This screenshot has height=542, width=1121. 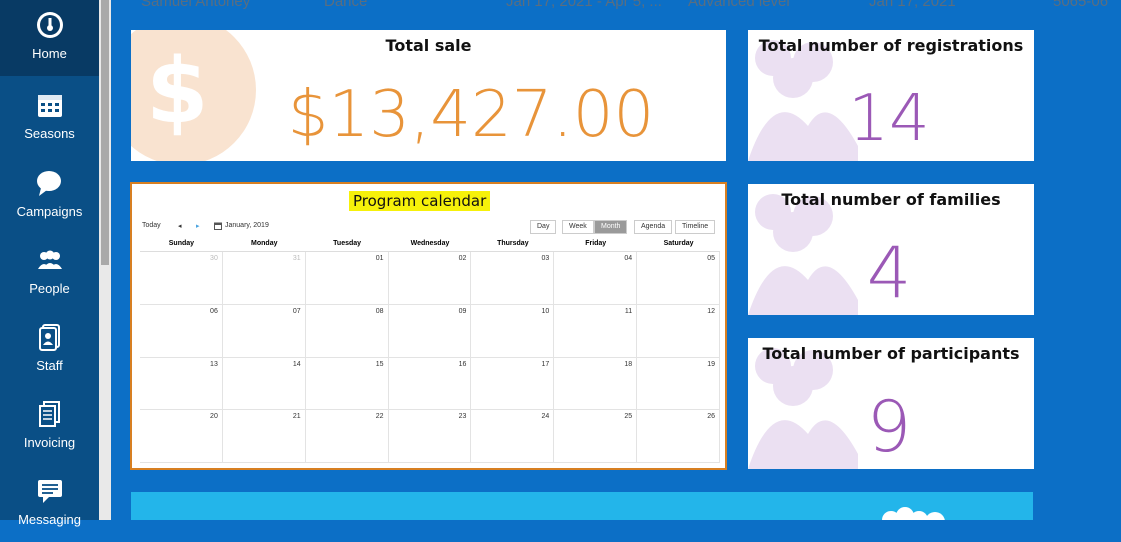 I want to click on total-sale-value: $13,427.00, so click(x=471, y=115).